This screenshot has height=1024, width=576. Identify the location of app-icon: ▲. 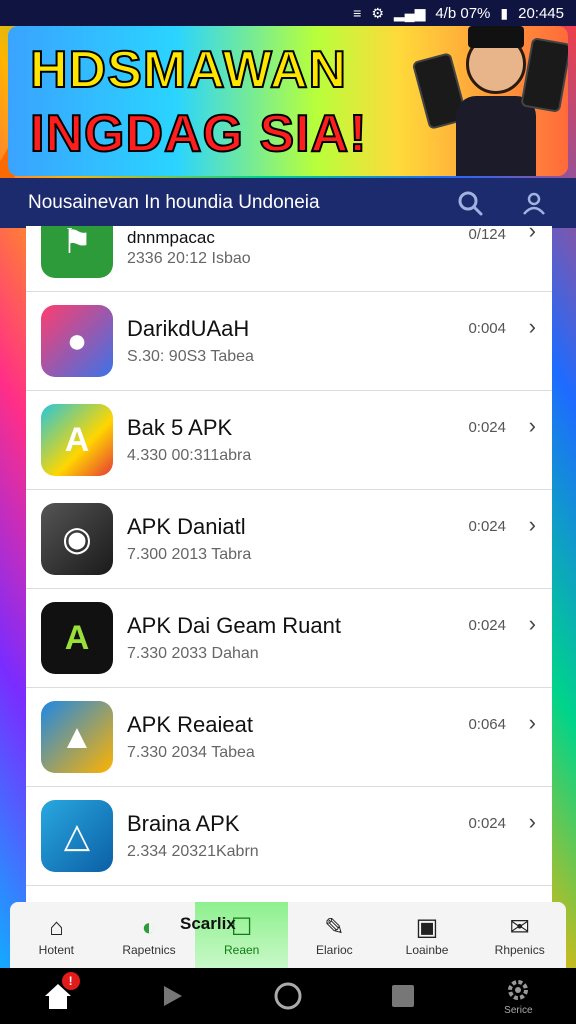
(77, 737).